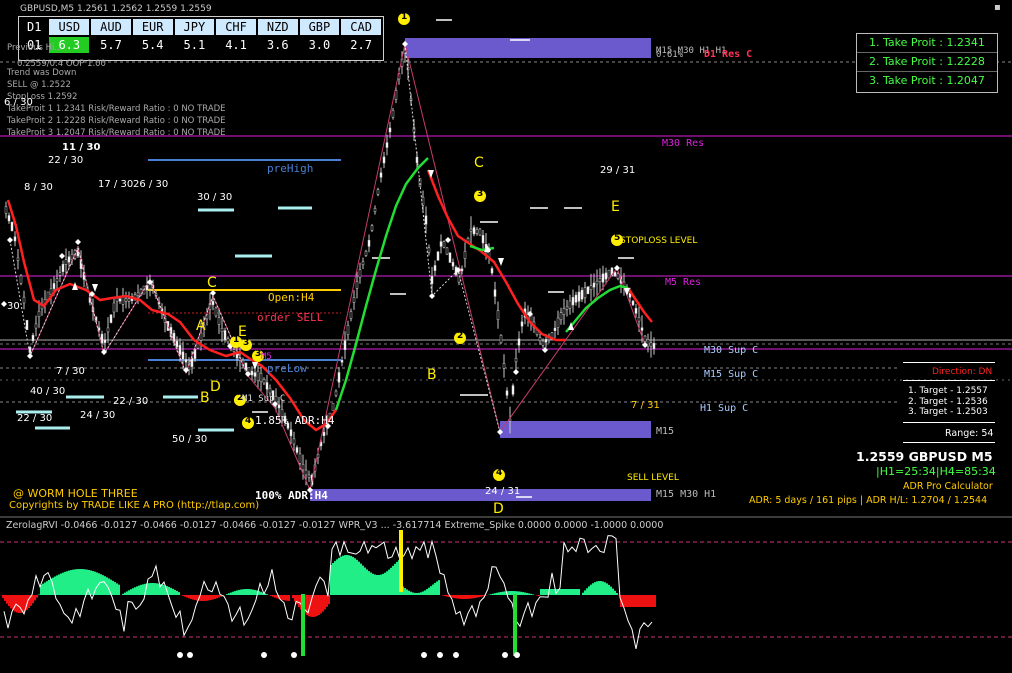  What do you see at coordinates (277, 27) in the screenshot?
I see `strength-header-nzd: NZD` at bounding box center [277, 27].